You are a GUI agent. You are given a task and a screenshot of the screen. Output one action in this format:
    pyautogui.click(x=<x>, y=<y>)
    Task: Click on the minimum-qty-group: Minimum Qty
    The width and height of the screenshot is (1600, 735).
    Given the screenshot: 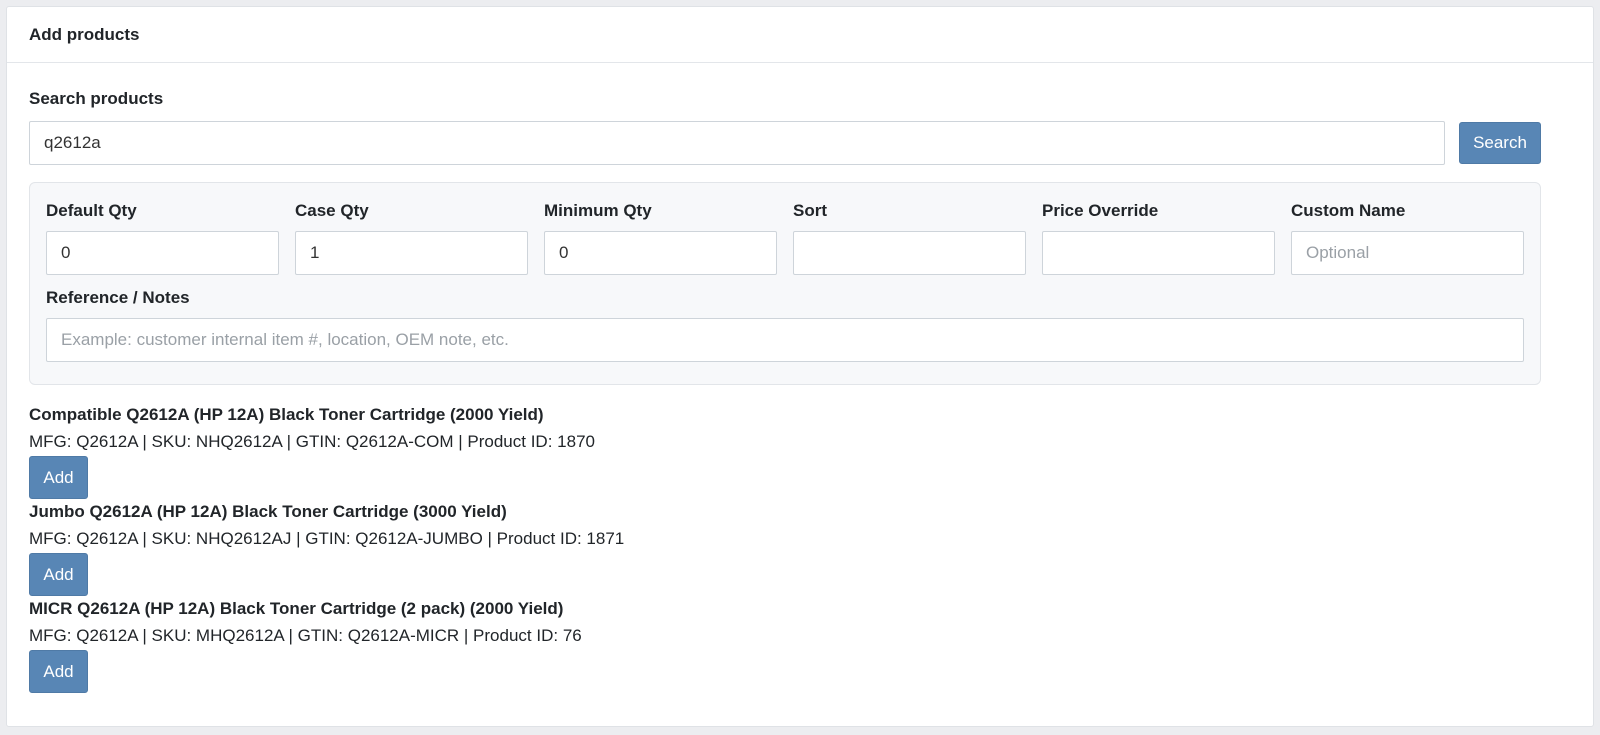 What is the action you would take?
    pyautogui.click(x=660, y=238)
    